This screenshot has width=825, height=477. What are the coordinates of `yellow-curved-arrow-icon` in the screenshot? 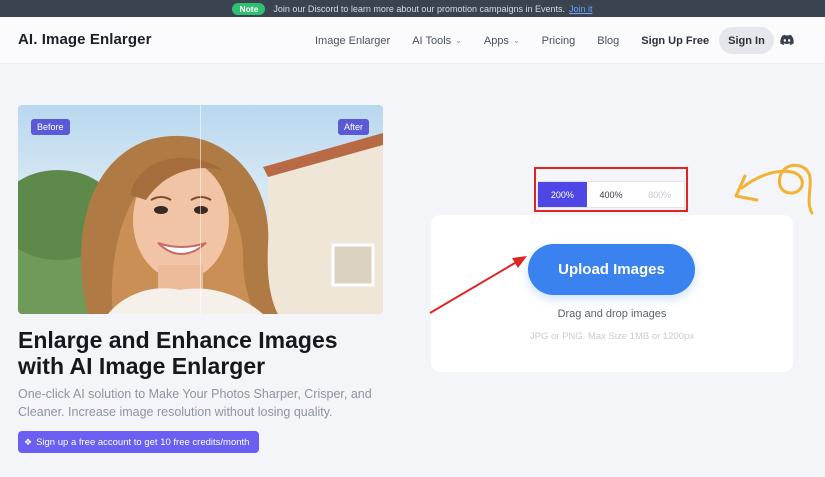 It's located at (774, 189).